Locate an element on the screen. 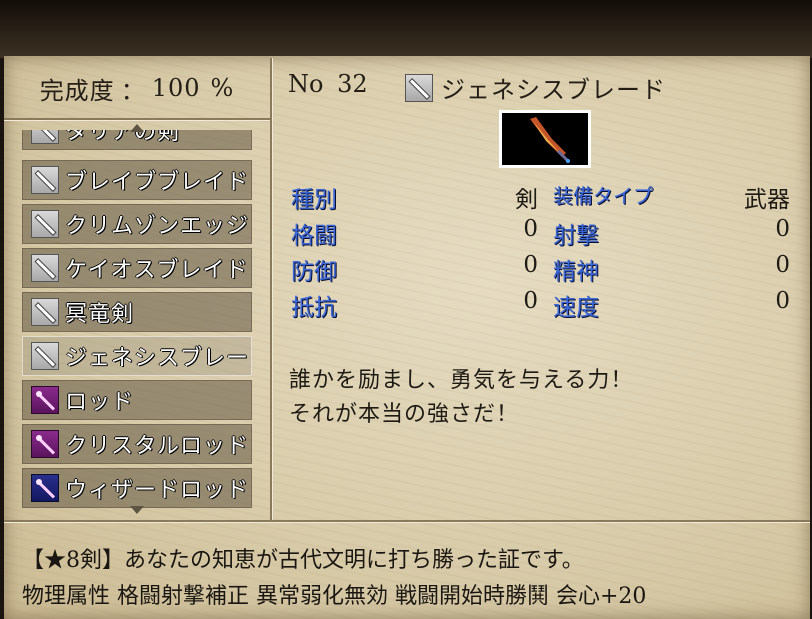 The image size is (812, 619). footer-flavor-text: 【★8剣】あなたの知恵が古代文明に打ち勝った証です。 is located at coordinates (303, 560).